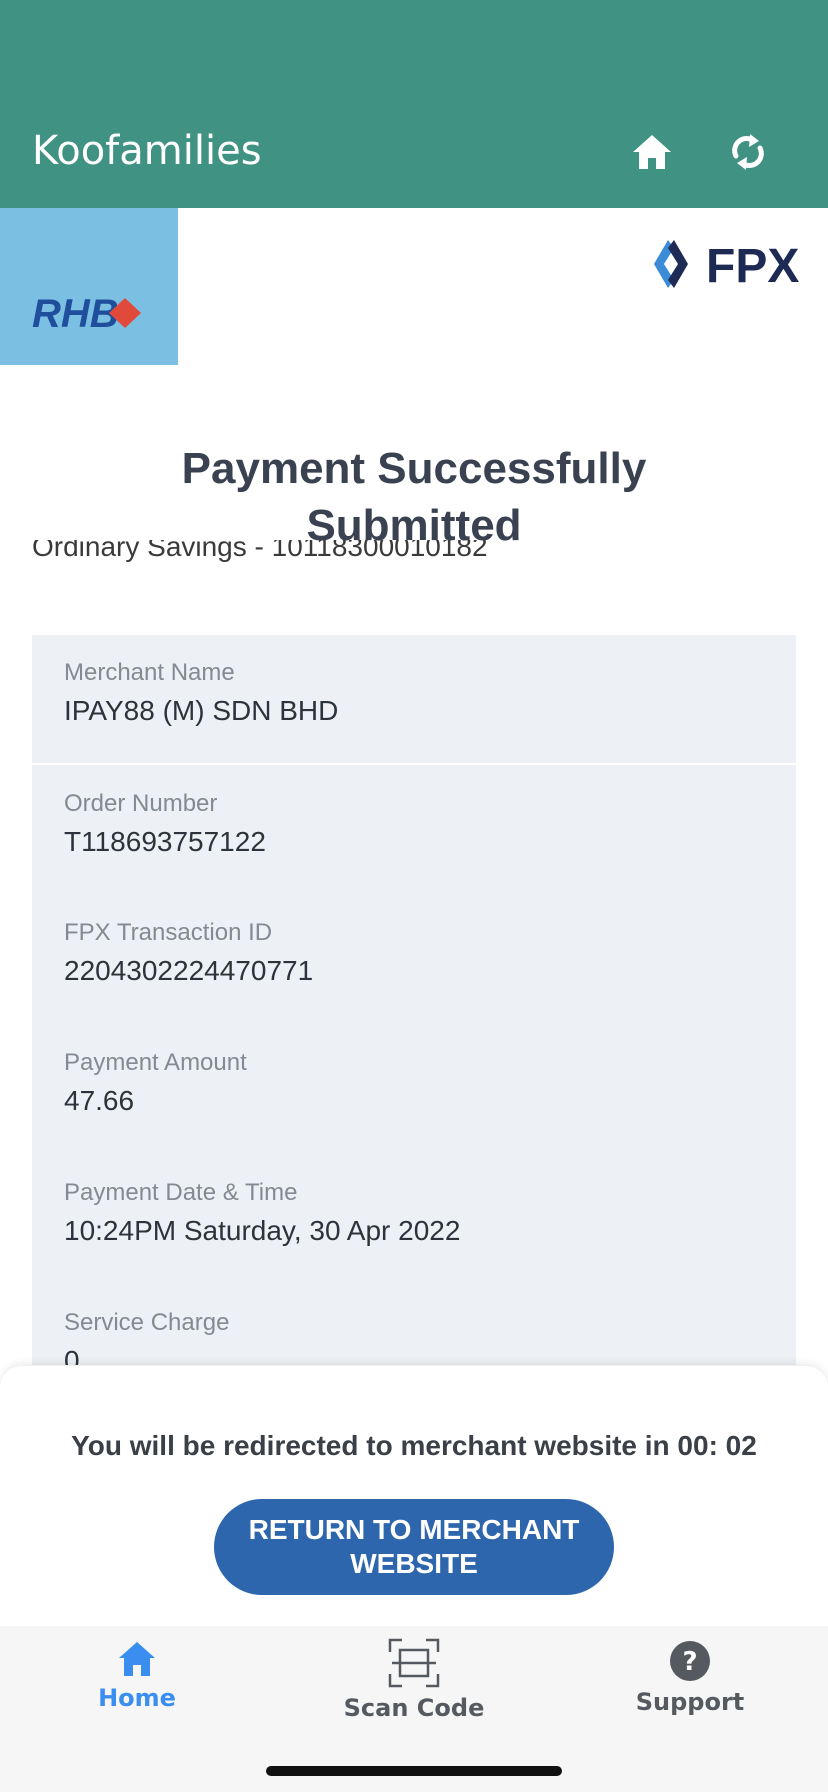  Describe the element at coordinates (75, 313) in the screenshot. I see `rhb-logo-text: RHB` at that location.